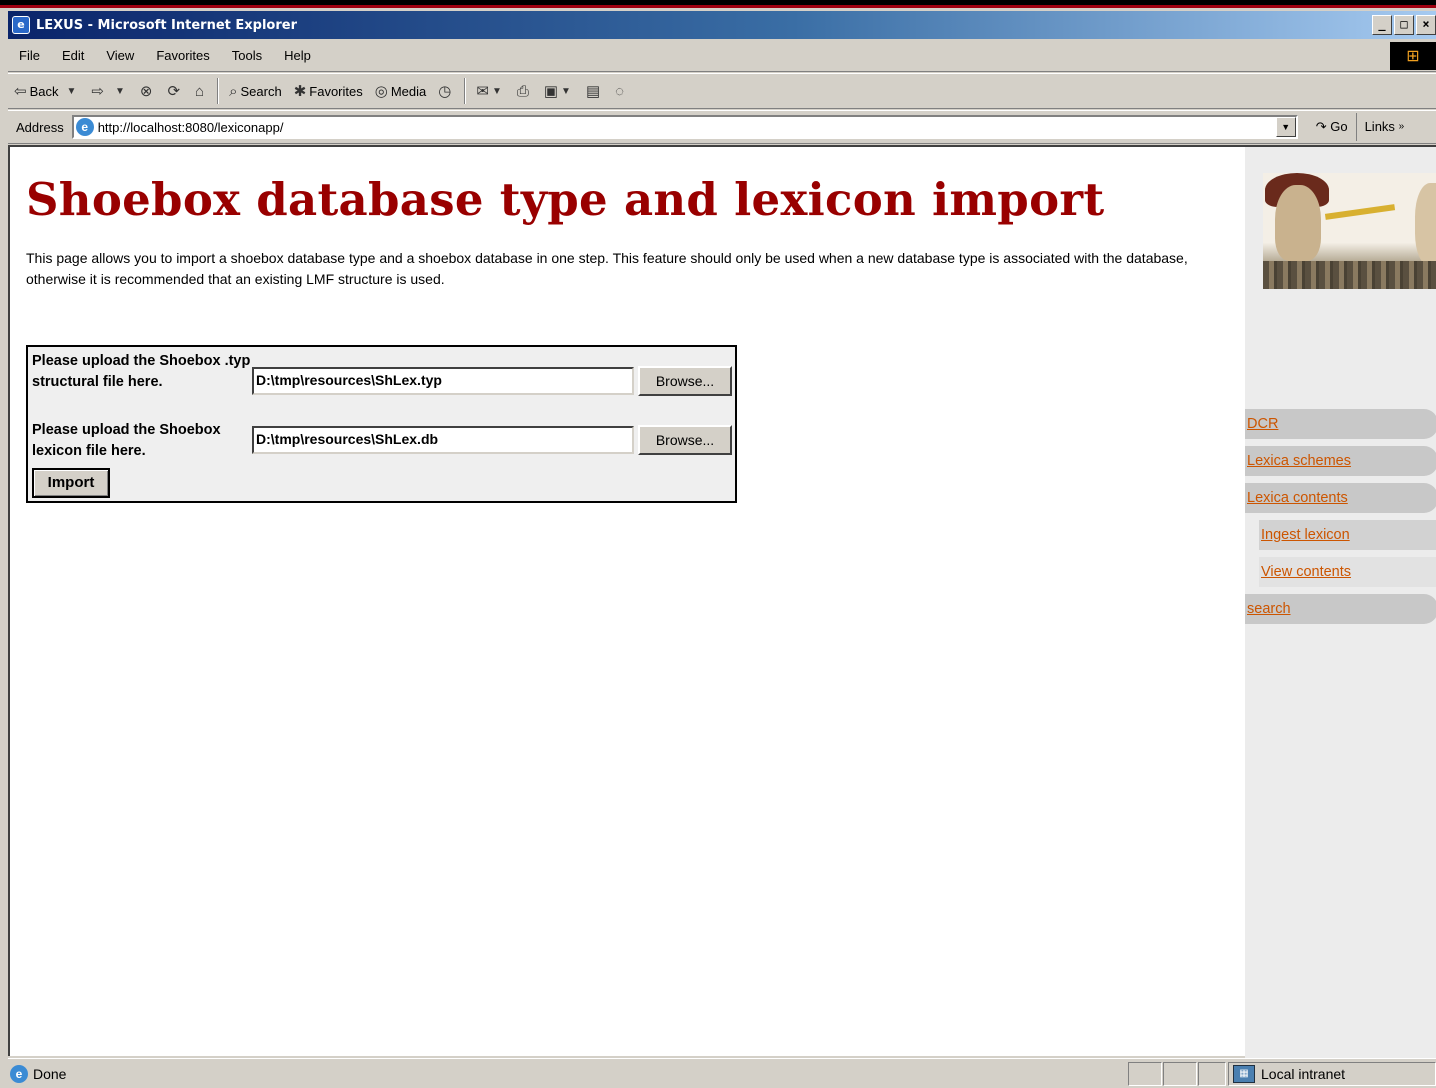 The image size is (1436, 1088). I want to click on sidebar-link-lexica-contents: Lexica contents, so click(1296, 498).